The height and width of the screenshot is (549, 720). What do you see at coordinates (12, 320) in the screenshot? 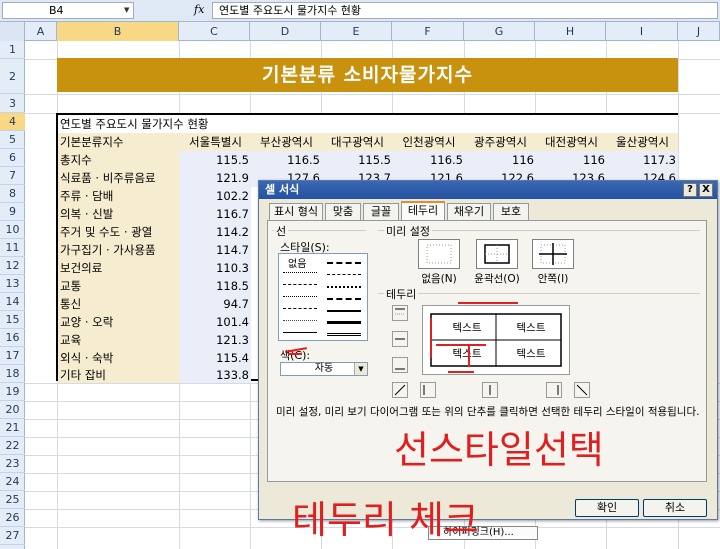
I see `row-header-15: 15` at bounding box center [12, 320].